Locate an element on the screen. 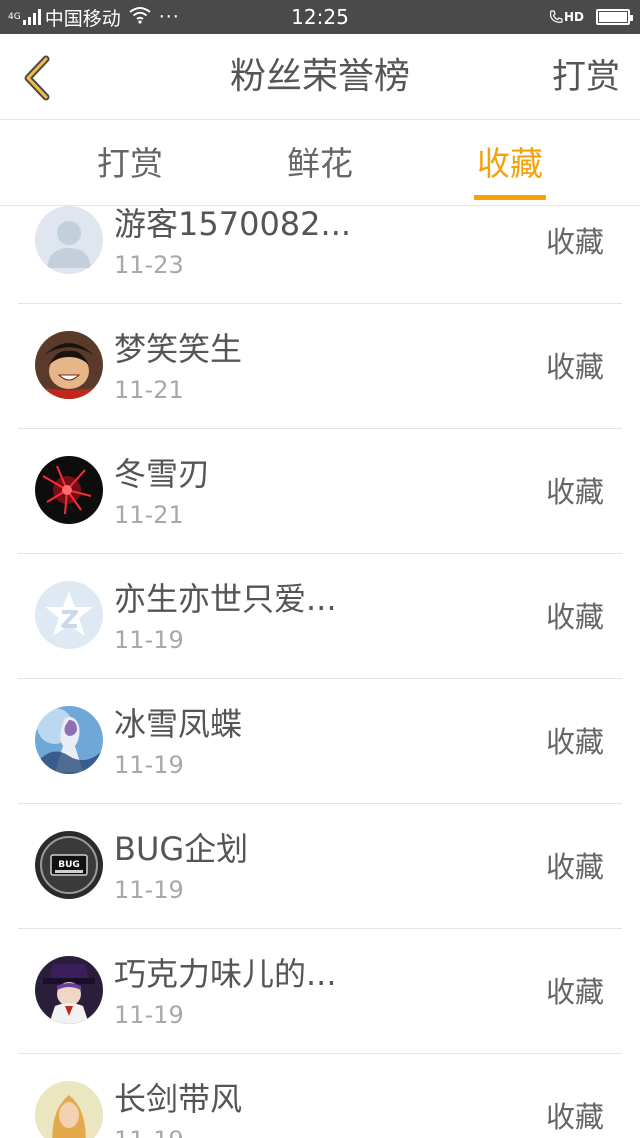 This screenshot has height=1138, width=640. fan-name: BUG企划 is located at coordinates (181, 849).